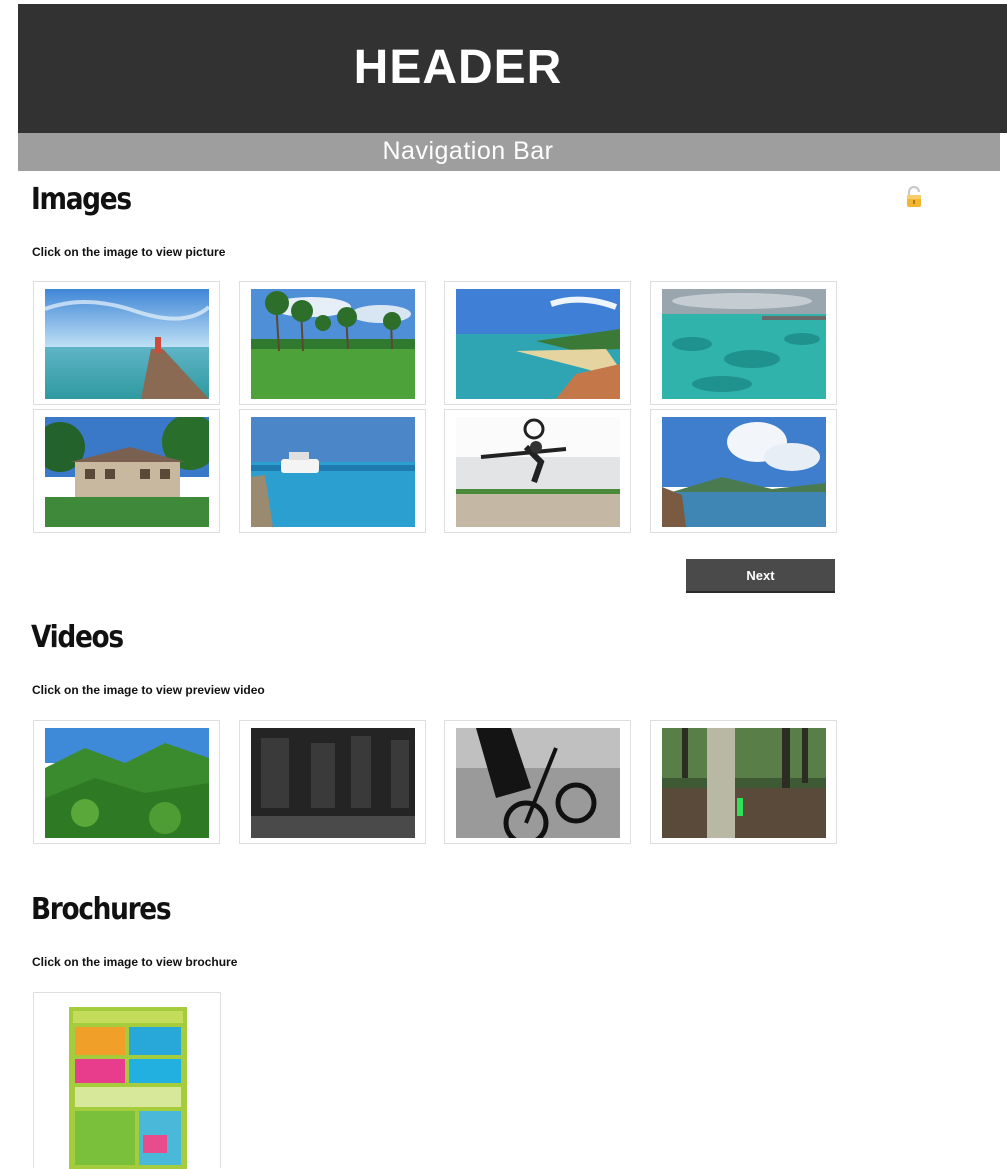 This screenshot has width=1007, height=1169. Describe the element at coordinates (129, 252) in the screenshot. I see `images-section-hint: Click on the image to view picture` at that location.